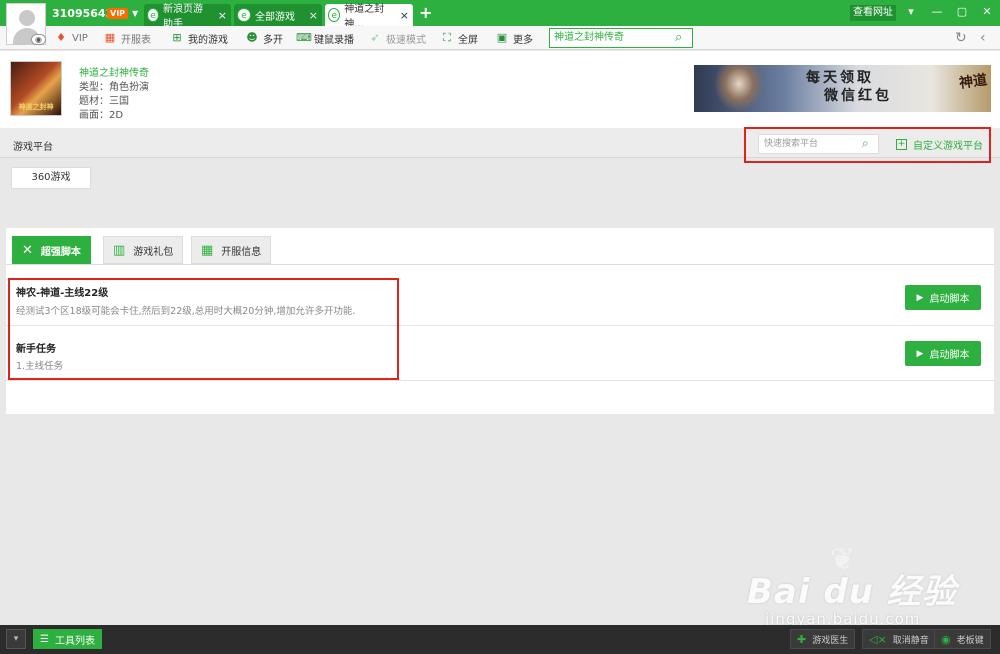 The width and height of the screenshot is (1000, 654). What do you see at coordinates (325, 38) in the screenshot?
I see `toolbar-key-record: ⌨ 键鼠录播` at bounding box center [325, 38].